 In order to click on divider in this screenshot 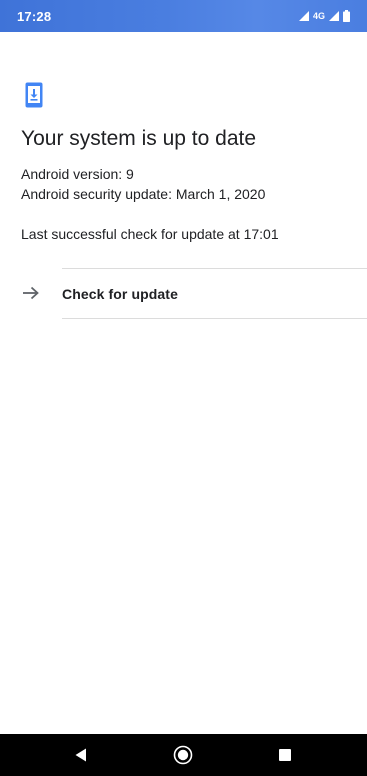, I will do `click(214, 318)`.